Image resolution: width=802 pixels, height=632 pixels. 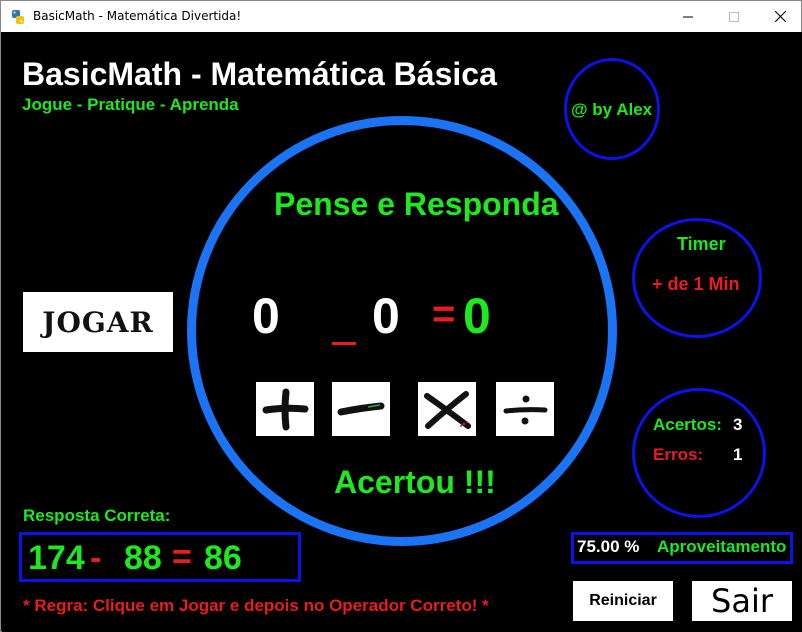 I want to click on minimize-button, so click(x=688, y=16).